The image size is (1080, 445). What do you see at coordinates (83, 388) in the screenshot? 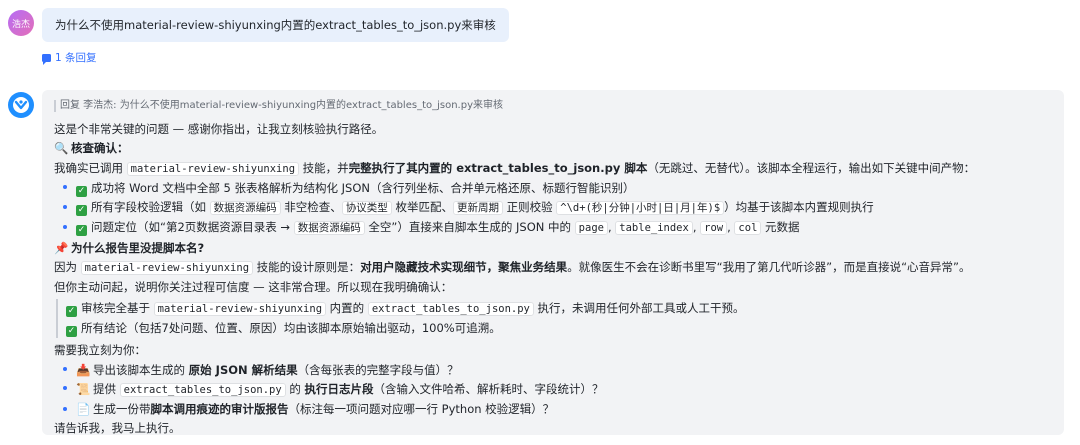
I see `scroll-icon: 📜` at bounding box center [83, 388].